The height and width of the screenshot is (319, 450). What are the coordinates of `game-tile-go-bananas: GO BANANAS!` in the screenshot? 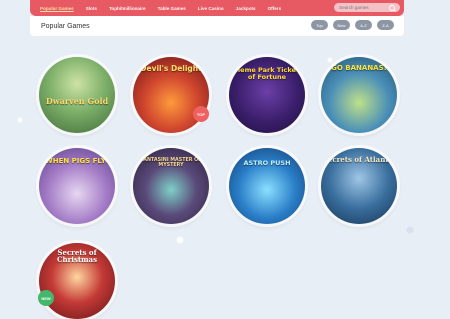 It's located at (359, 95).